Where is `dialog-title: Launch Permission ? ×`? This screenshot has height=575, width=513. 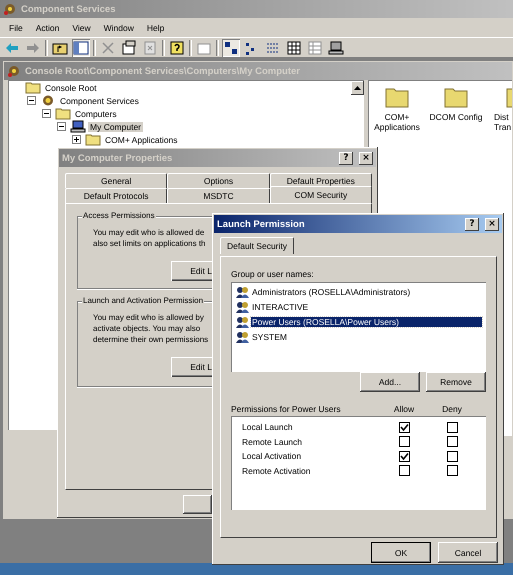 dialog-title: Launch Permission ? × is located at coordinates (358, 224).